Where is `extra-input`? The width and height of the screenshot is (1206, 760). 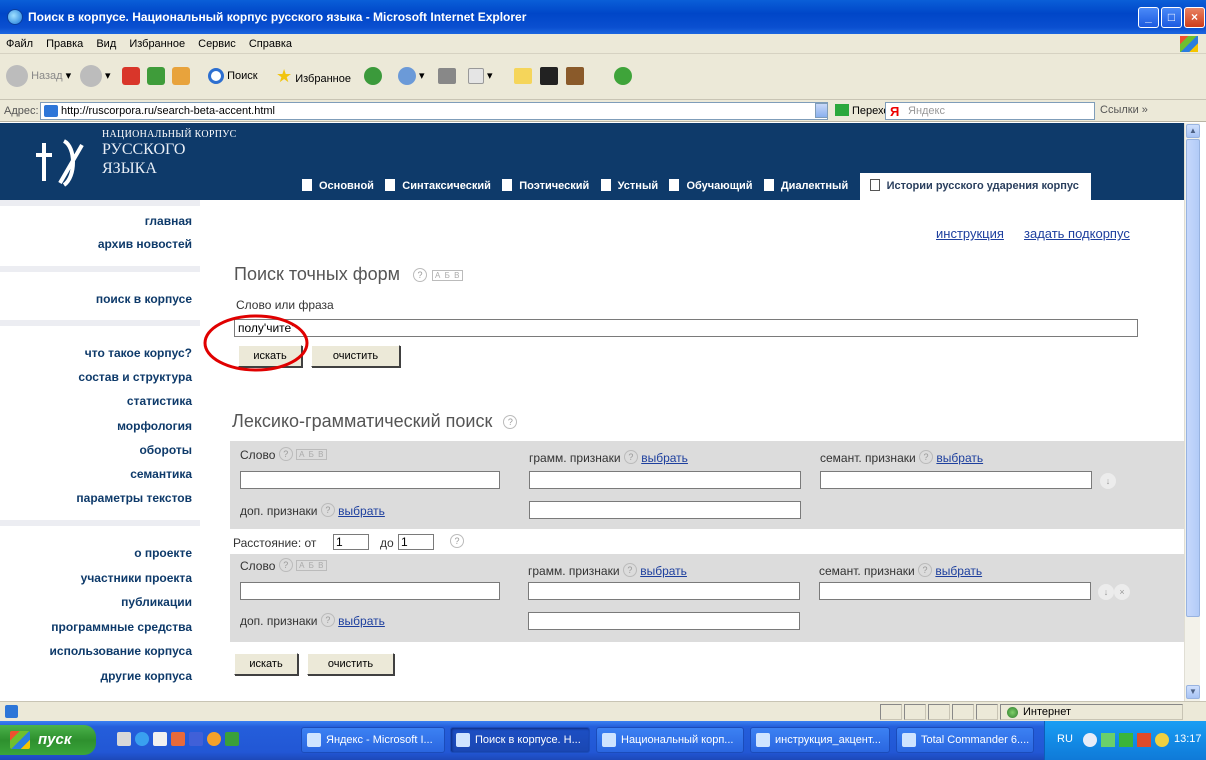 extra-input is located at coordinates (664, 621).